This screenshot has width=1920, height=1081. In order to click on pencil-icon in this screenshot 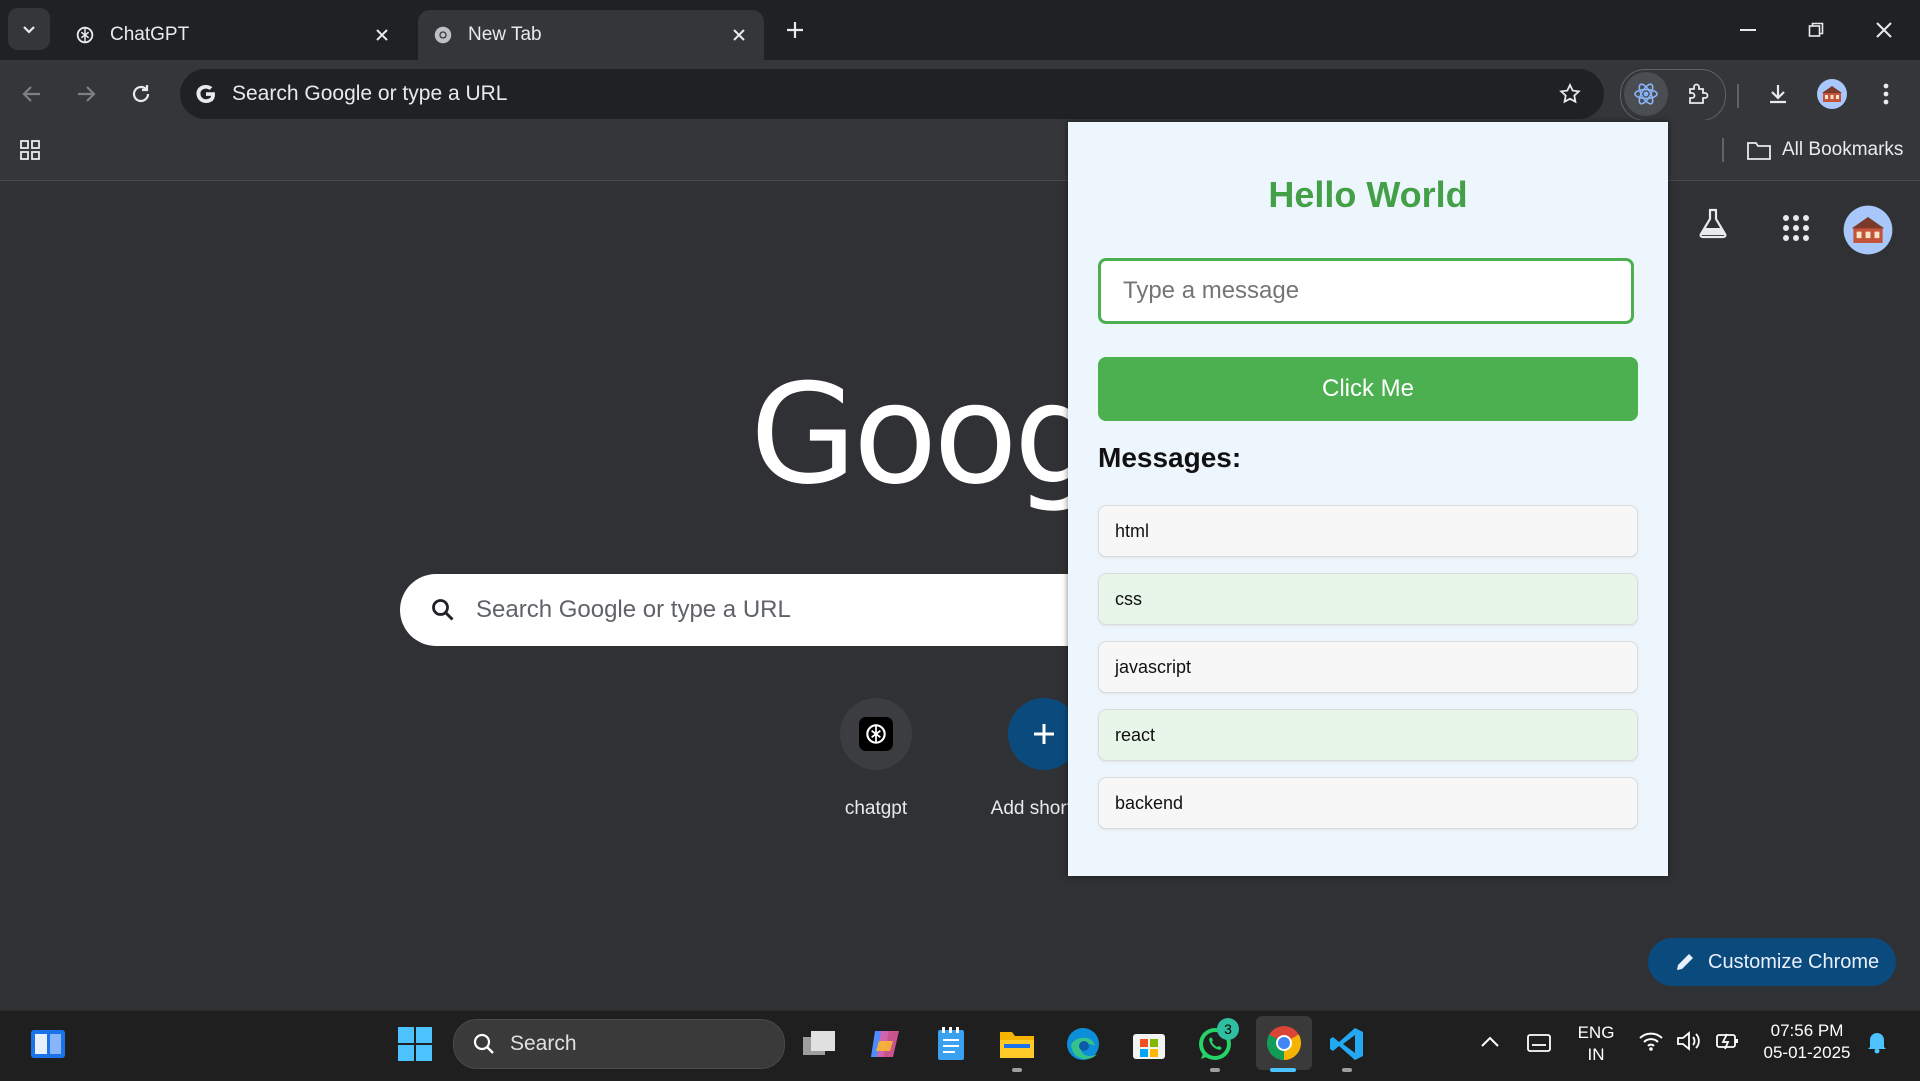, I will do `click(1685, 962)`.